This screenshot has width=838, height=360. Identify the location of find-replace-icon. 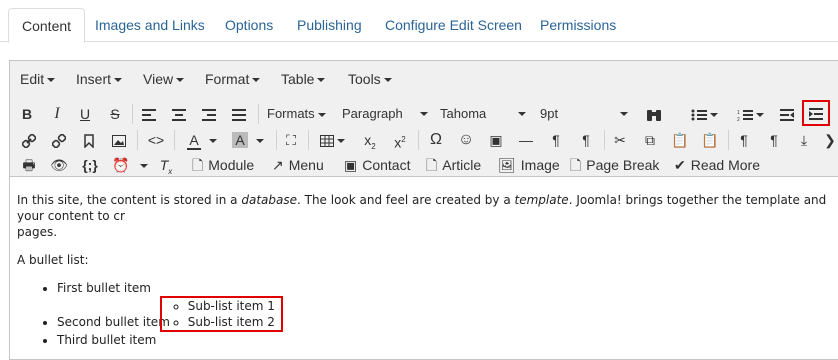
(654, 114).